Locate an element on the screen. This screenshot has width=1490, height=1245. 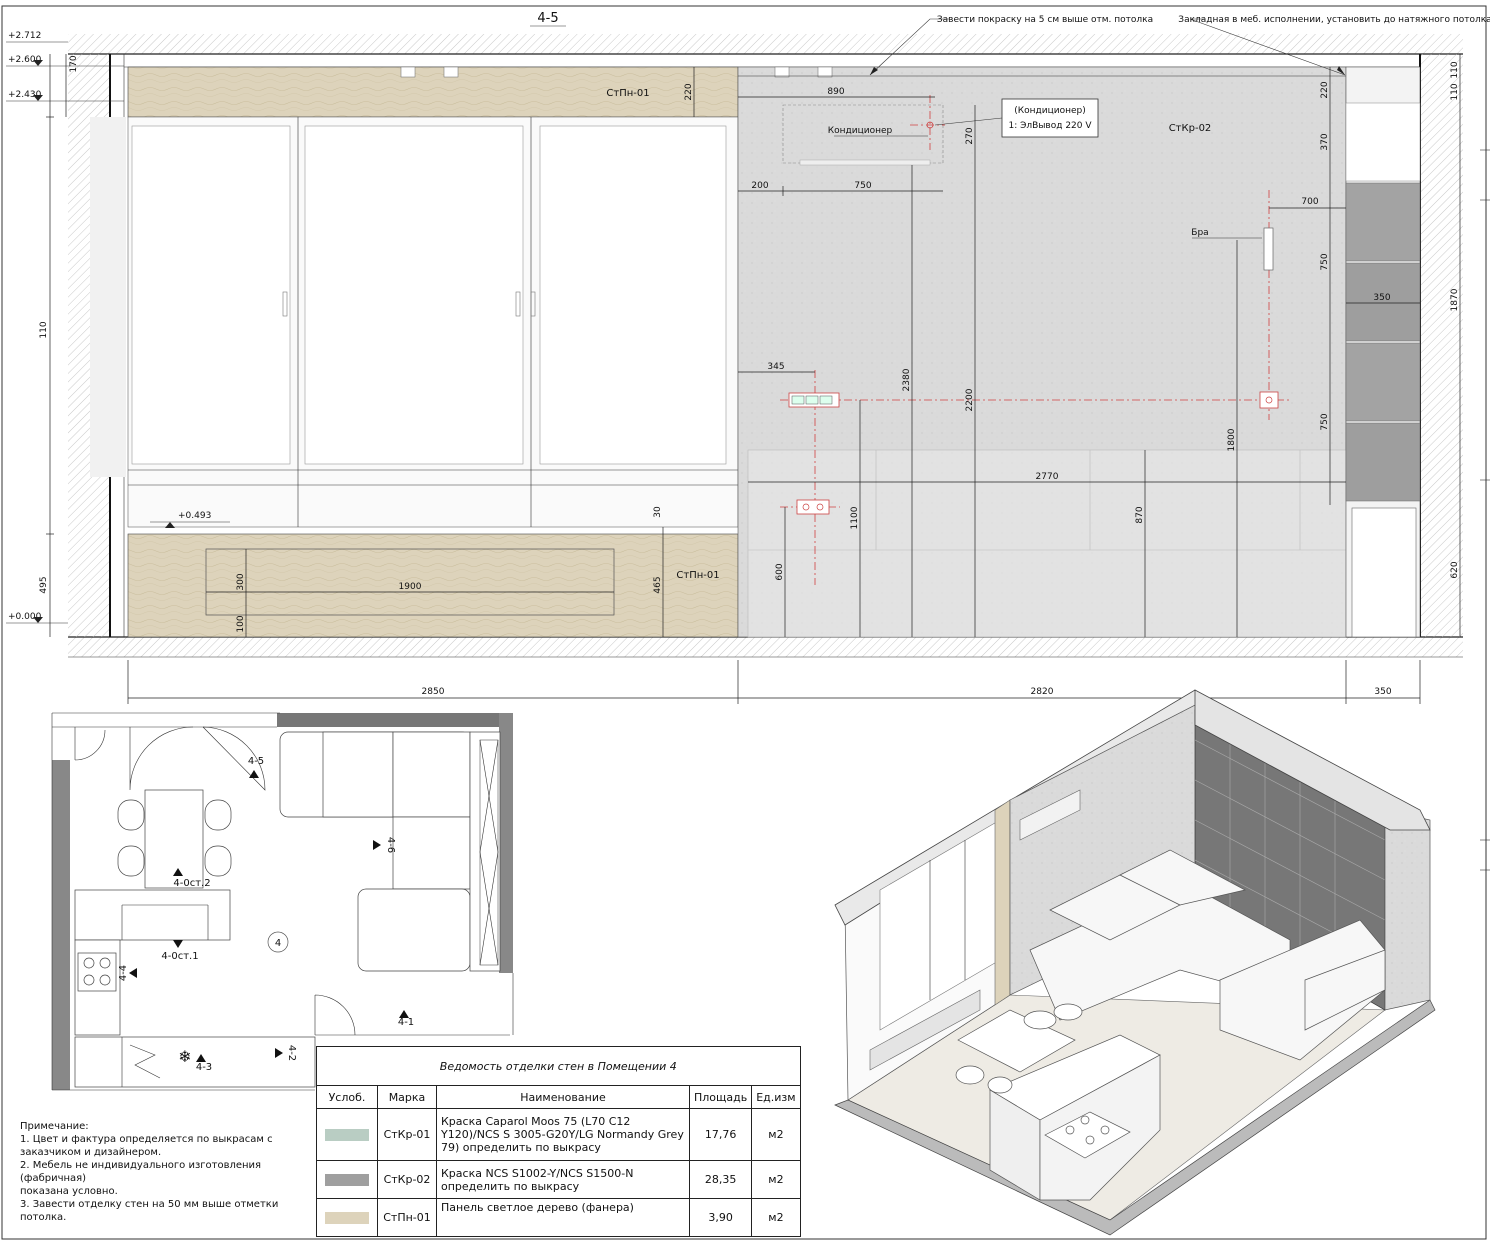
ac-callout-line2: 1: ЭлВывод 220 V is located at coordinates (1050, 126).